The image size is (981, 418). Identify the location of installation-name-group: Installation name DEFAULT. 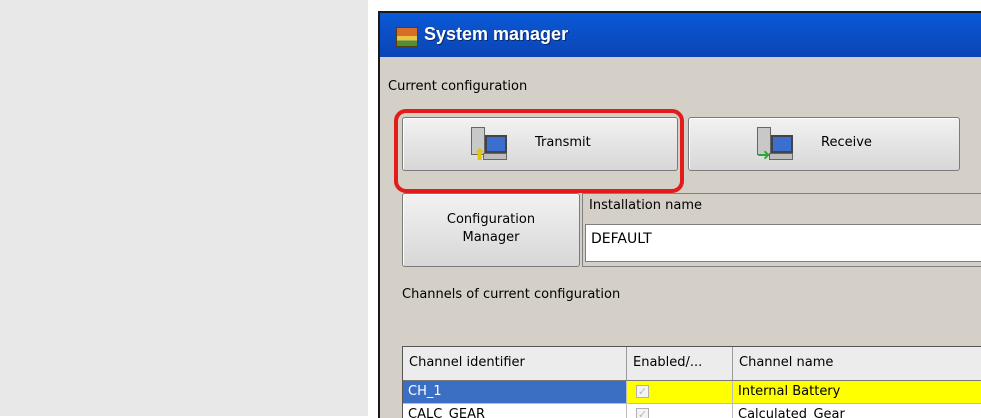
(781, 230).